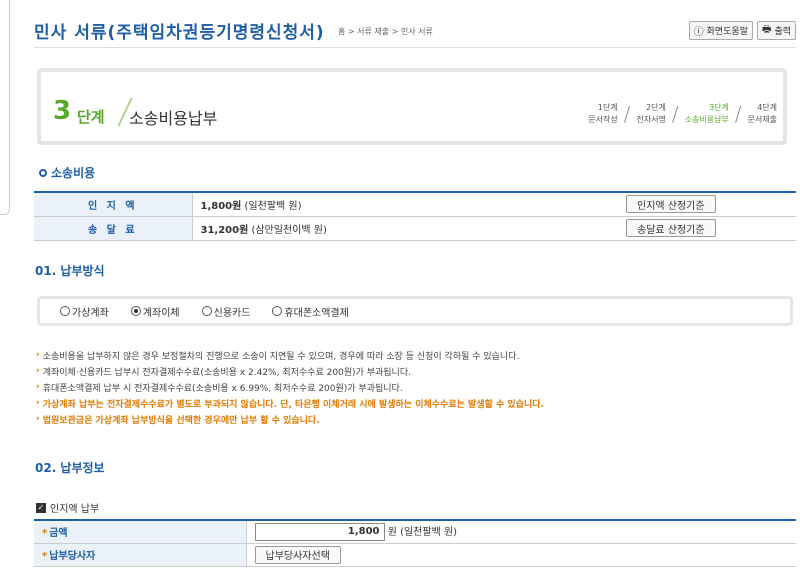 This screenshot has height=569, width=800. Describe the element at coordinates (140, 555) in the screenshot. I see `payer-label-cell: * 납부당사자` at that location.